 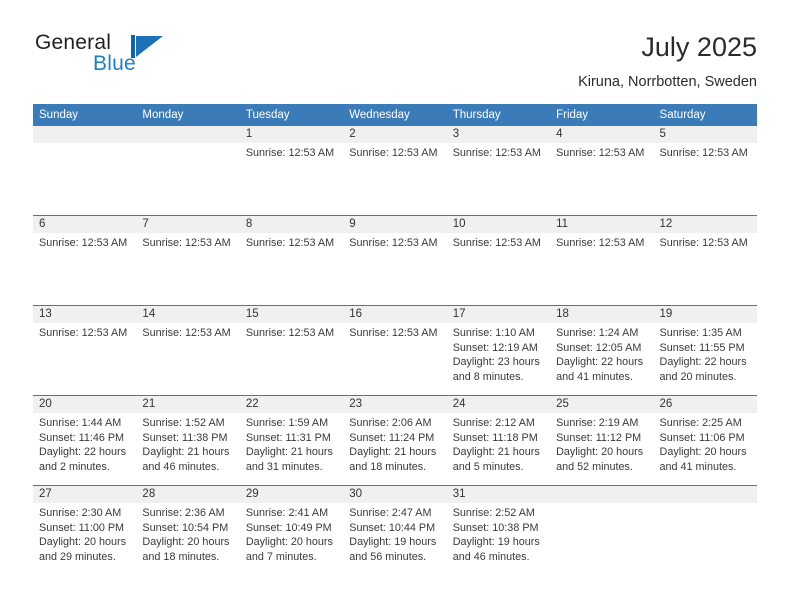 What do you see at coordinates (188, 260) in the screenshot?
I see `calendar-day-cell: 7 Sunrise: 12:53 AM` at bounding box center [188, 260].